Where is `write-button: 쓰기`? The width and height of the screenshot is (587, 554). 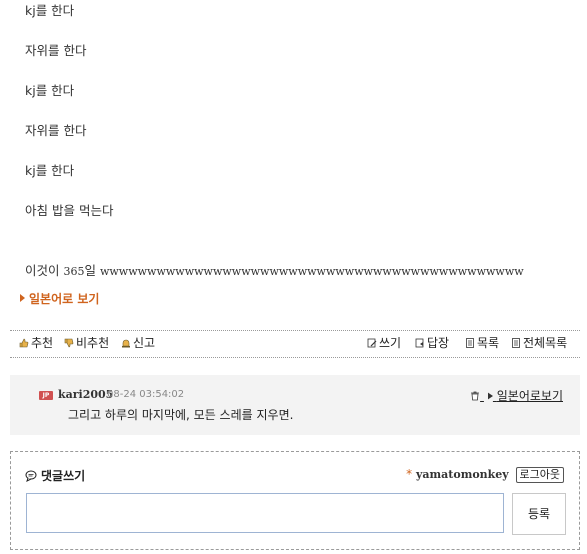 write-button: 쓰기 is located at coordinates (384, 342).